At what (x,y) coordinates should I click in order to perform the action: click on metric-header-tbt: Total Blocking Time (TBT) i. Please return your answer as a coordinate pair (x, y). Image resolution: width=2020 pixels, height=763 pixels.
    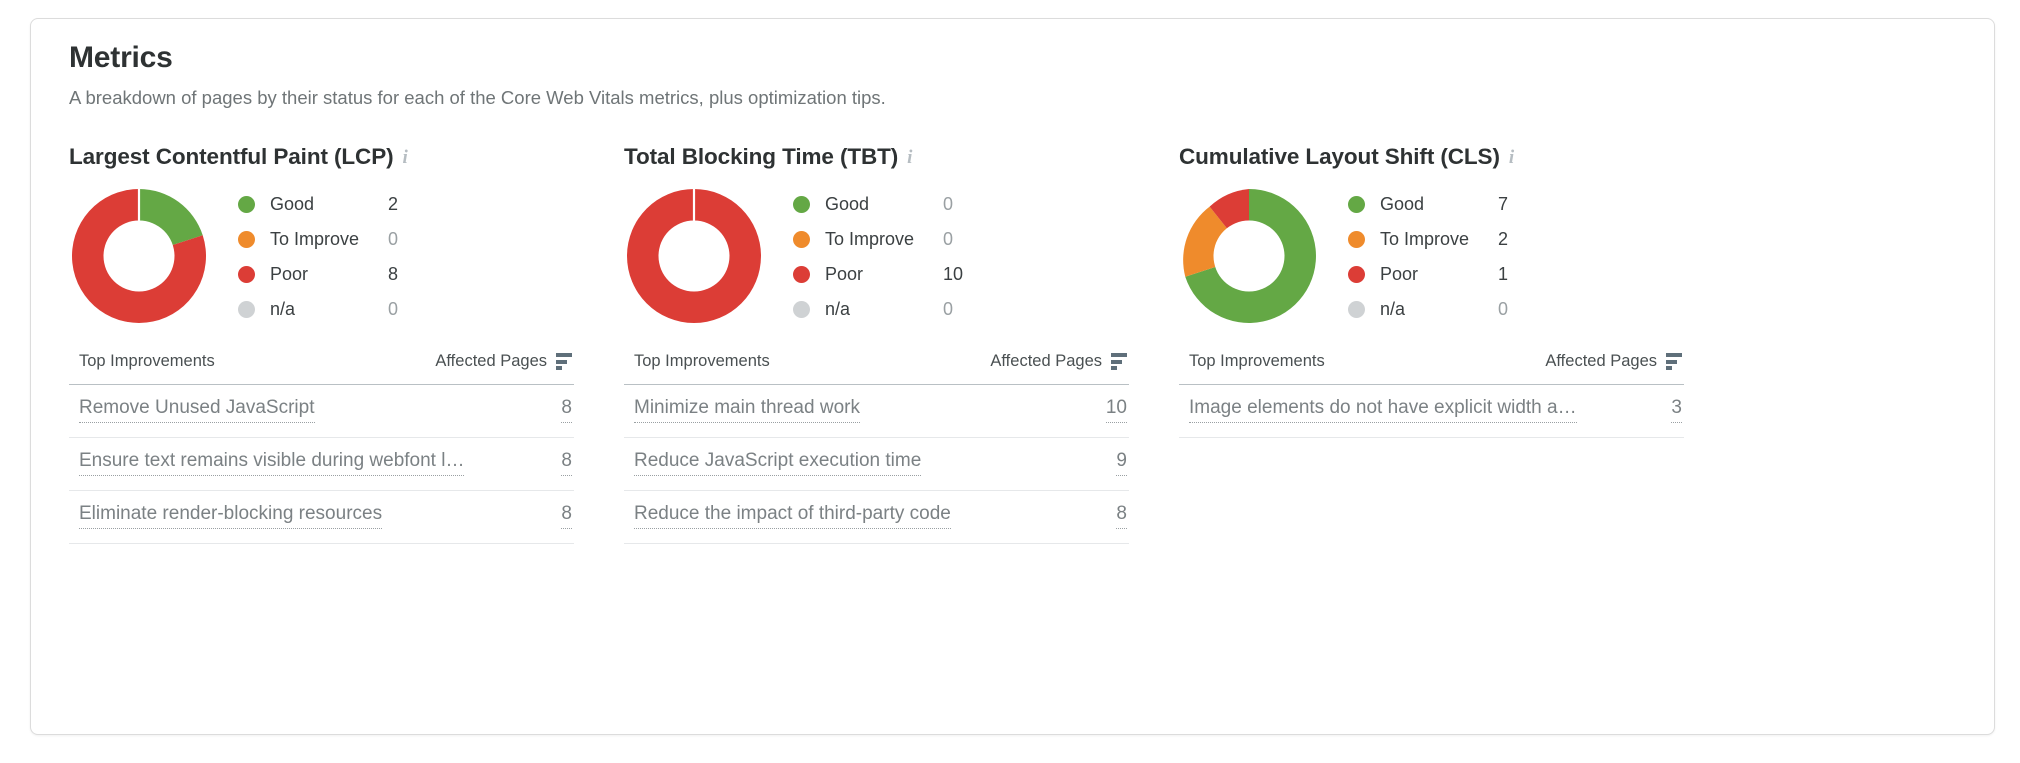
    Looking at the image, I should click on (876, 157).